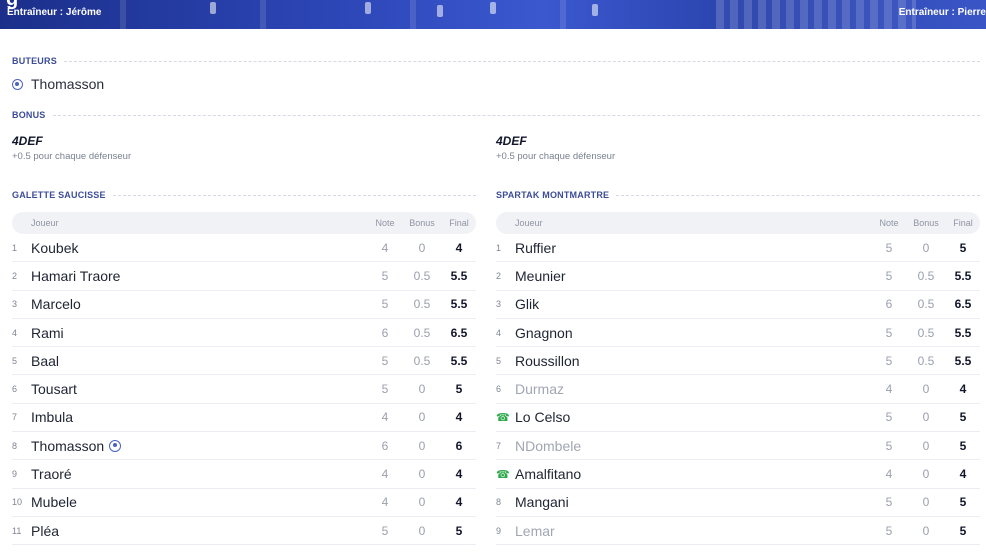 Image resolution: width=986 pixels, height=555 pixels. Describe the element at coordinates (55, 247) in the screenshot. I see `player-name-text: Koubek` at that location.